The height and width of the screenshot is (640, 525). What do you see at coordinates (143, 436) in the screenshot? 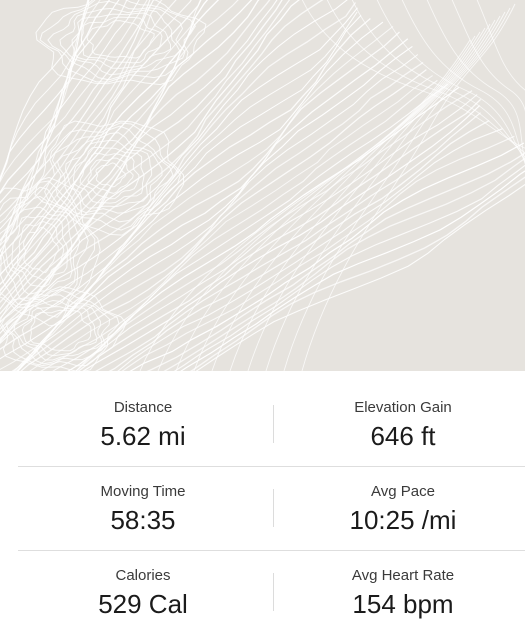
I see `stat-distance-value: 5.62 mi` at bounding box center [143, 436].